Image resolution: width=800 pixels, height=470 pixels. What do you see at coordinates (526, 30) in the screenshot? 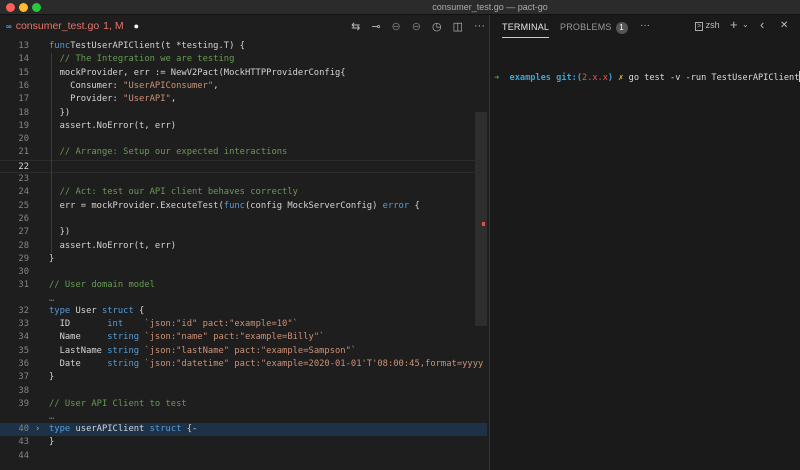
I see `tab-terminal: TERMINAL` at bounding box center [526, 30].